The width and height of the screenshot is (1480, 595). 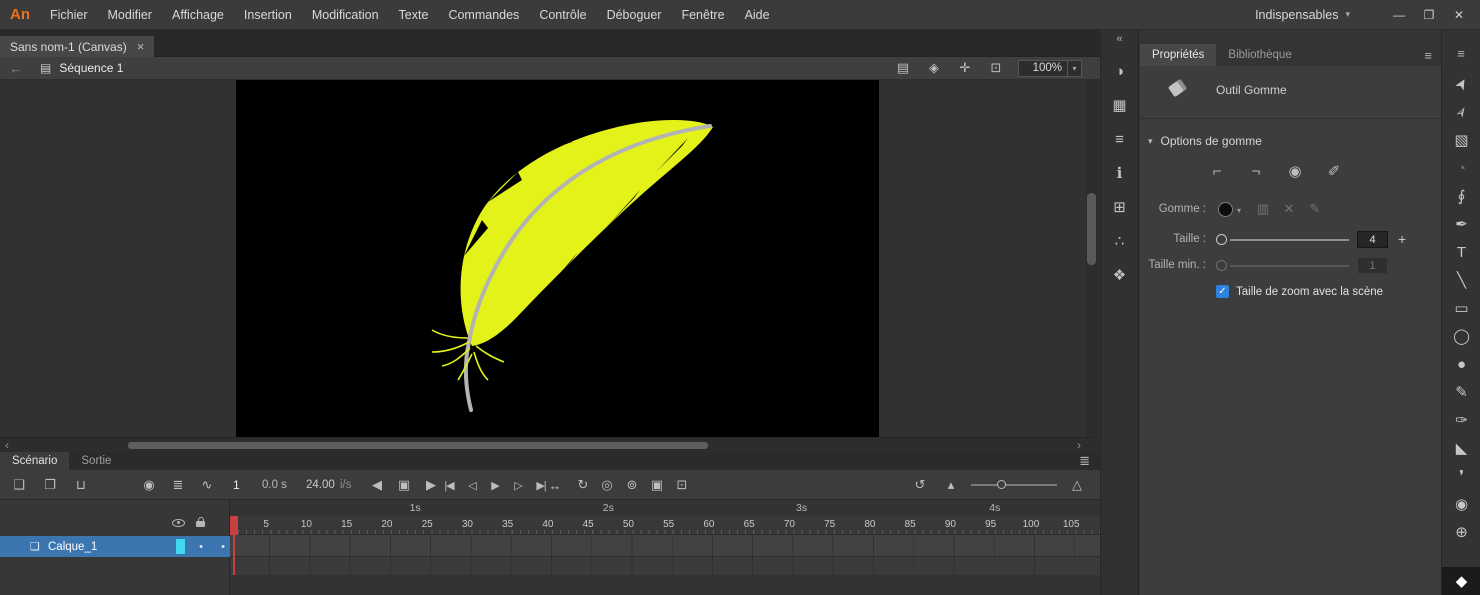 I want to click on erase-lines-icon: ◉, so click(x=1295, y=171).